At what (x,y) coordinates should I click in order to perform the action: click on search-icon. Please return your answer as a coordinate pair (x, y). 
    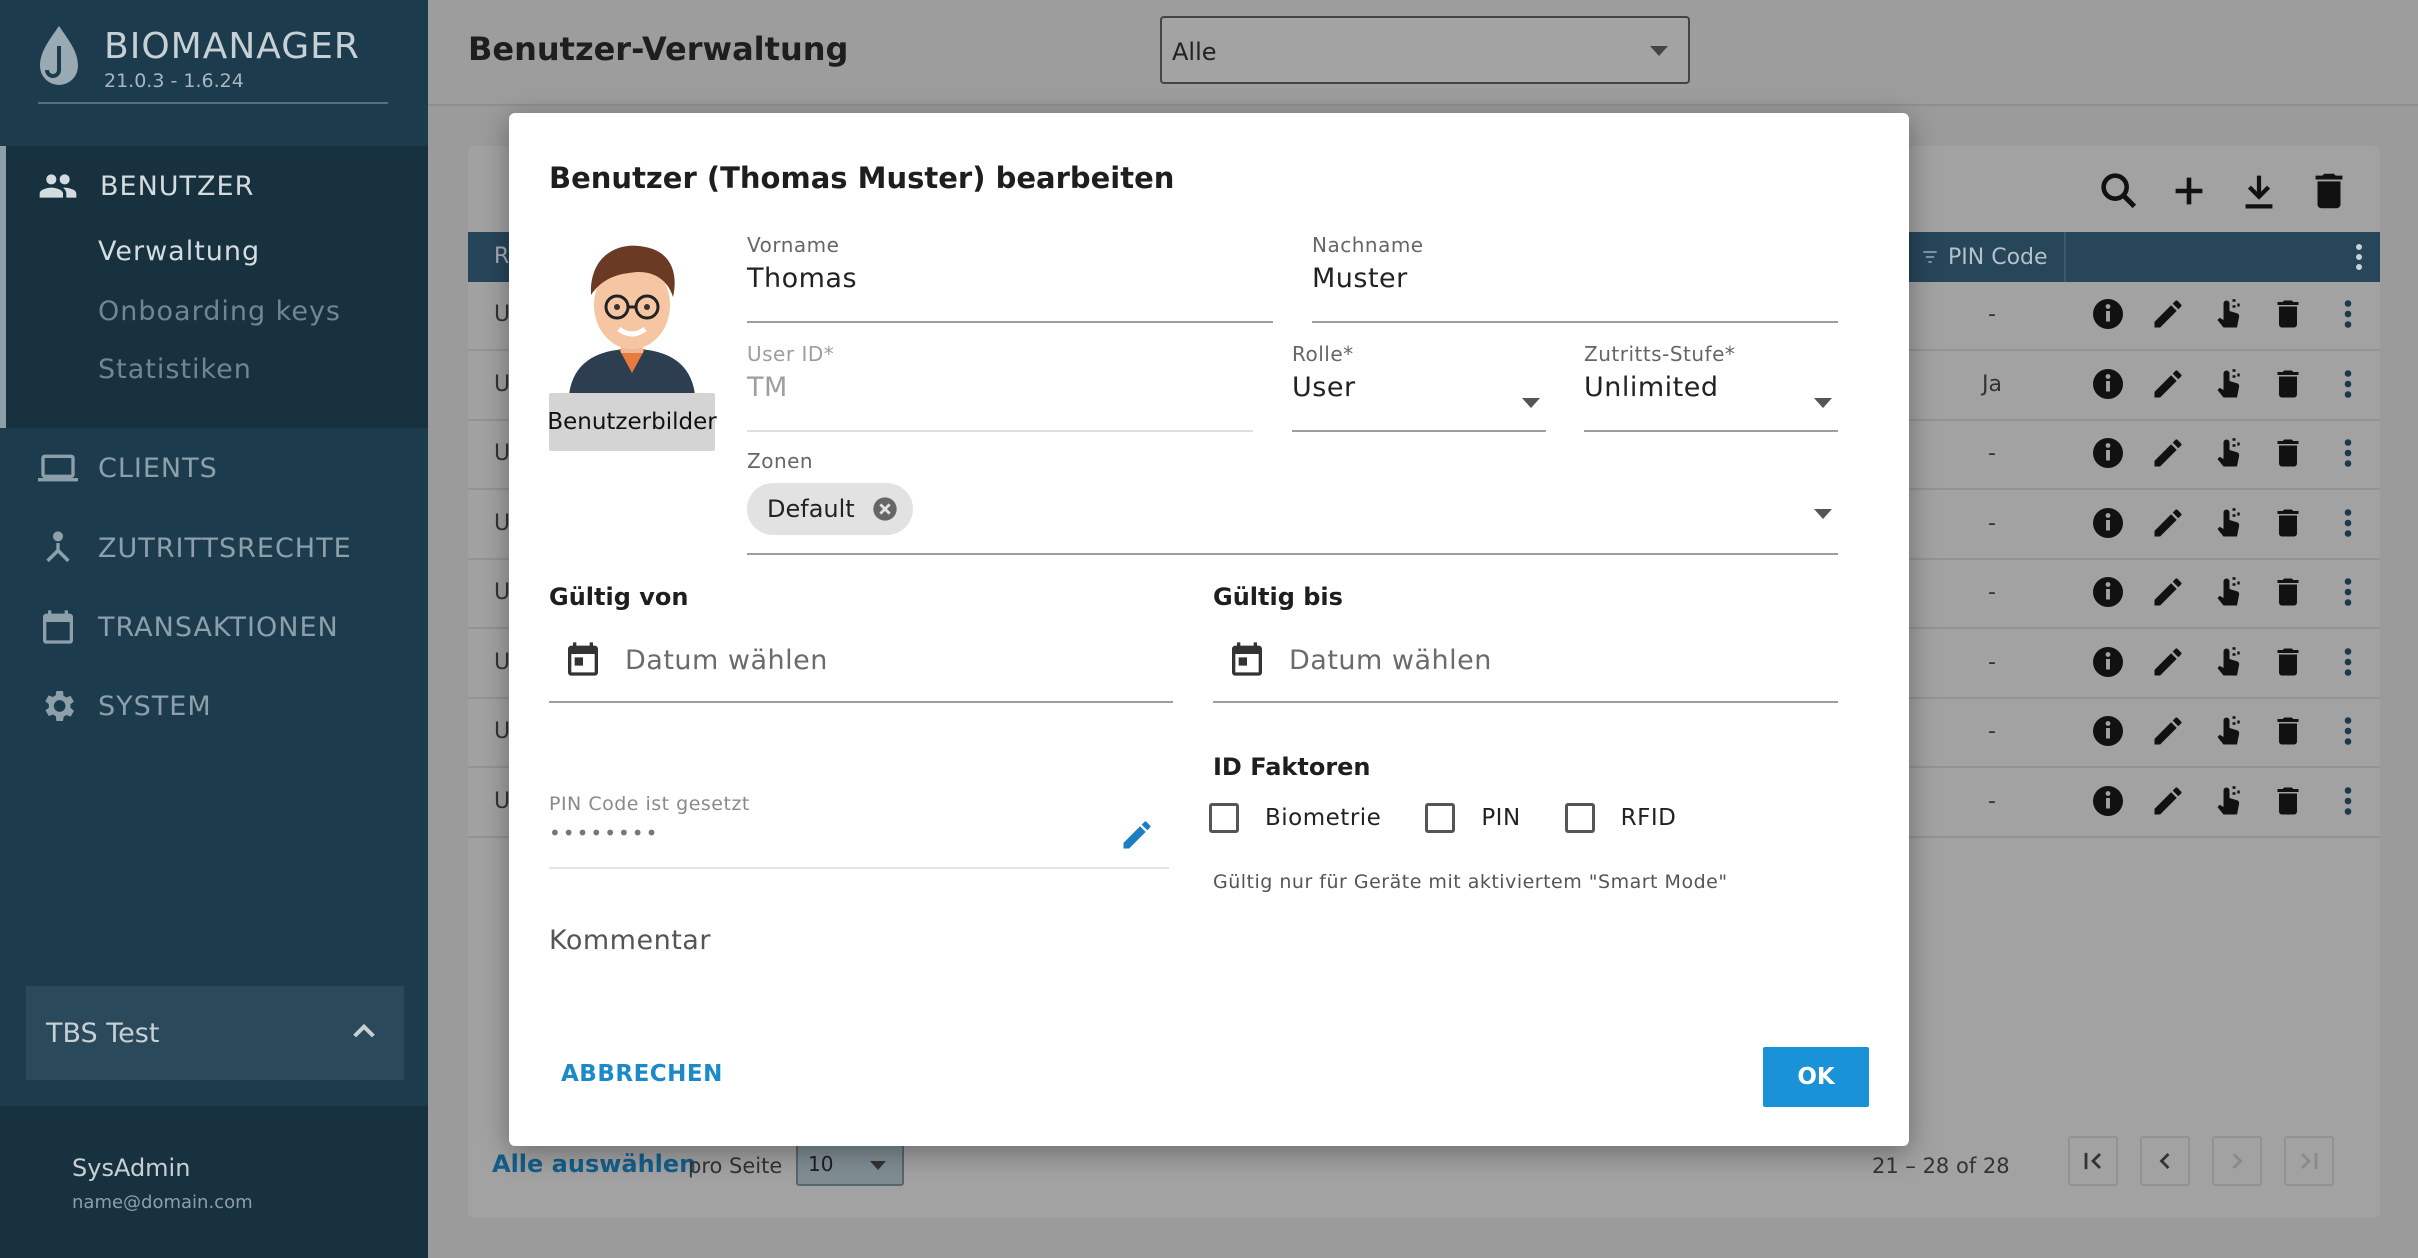
    Looking at the image, I should click on (2119, 191).